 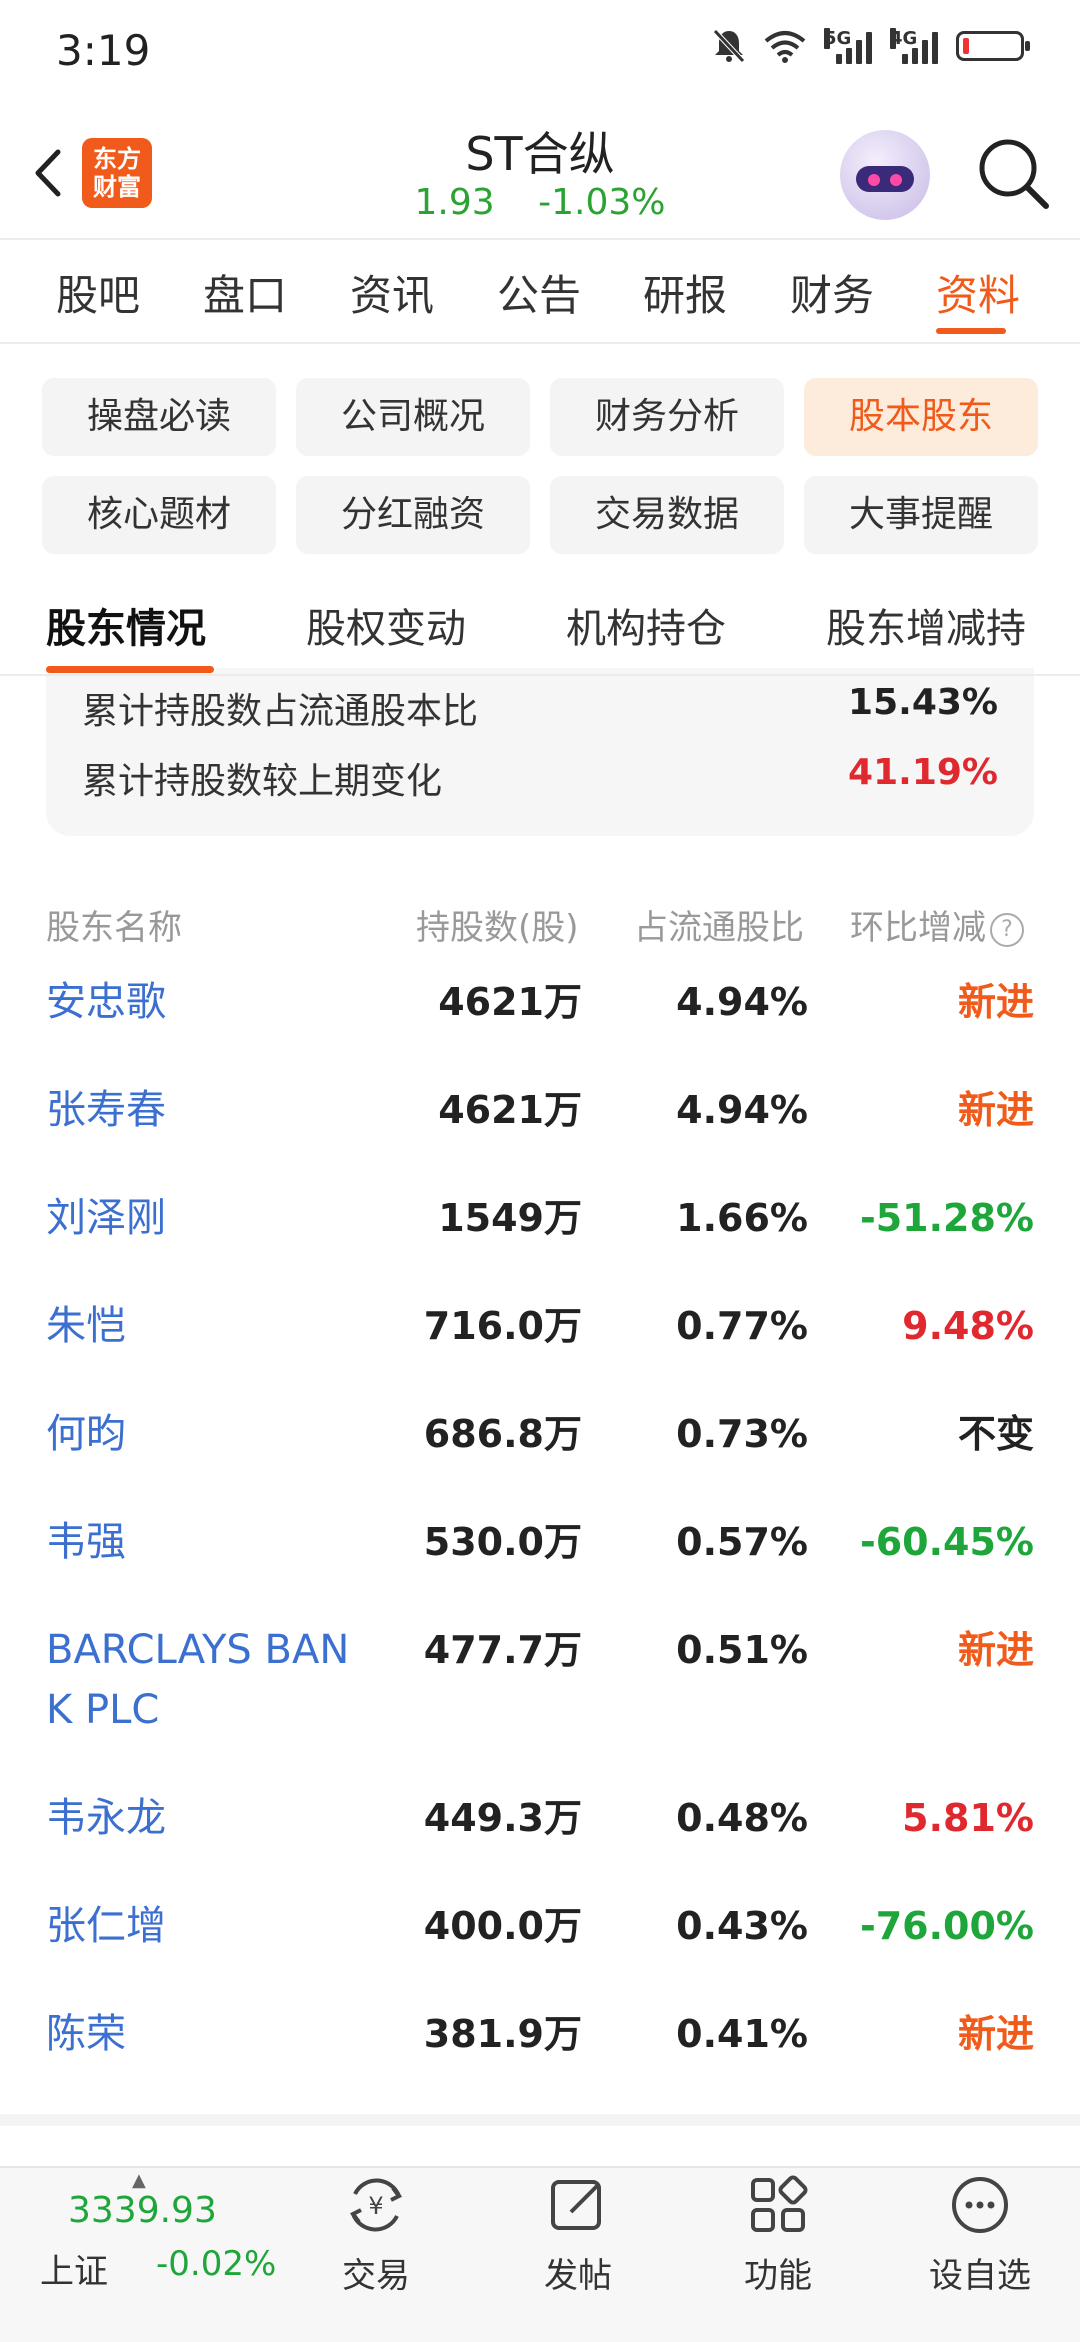 What do you see at coordinates (142, 2210) in the screenshot?
I see `index-value: 3339.93` at bounding box center [142, 2210].